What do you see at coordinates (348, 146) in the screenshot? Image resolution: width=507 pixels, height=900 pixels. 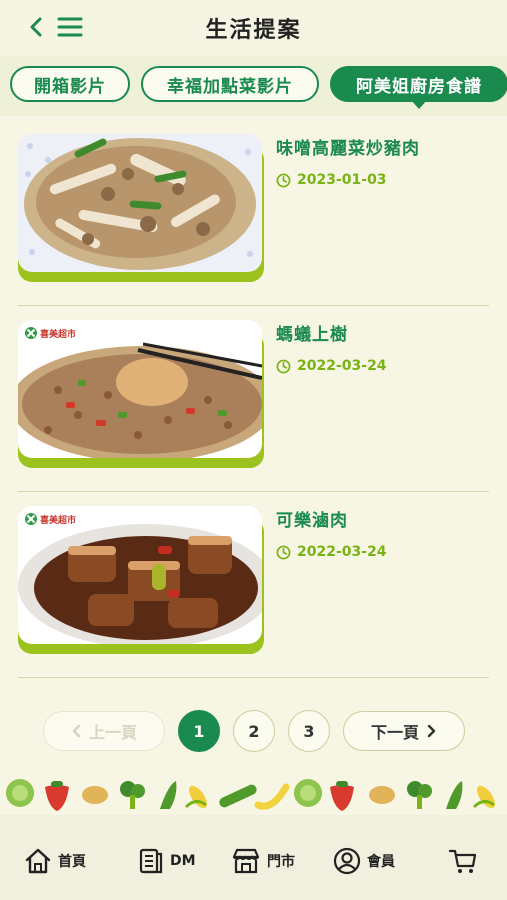 I see `recipe-title: 味噌高麗菜炒豬肉` at bounding box center [348, 146].